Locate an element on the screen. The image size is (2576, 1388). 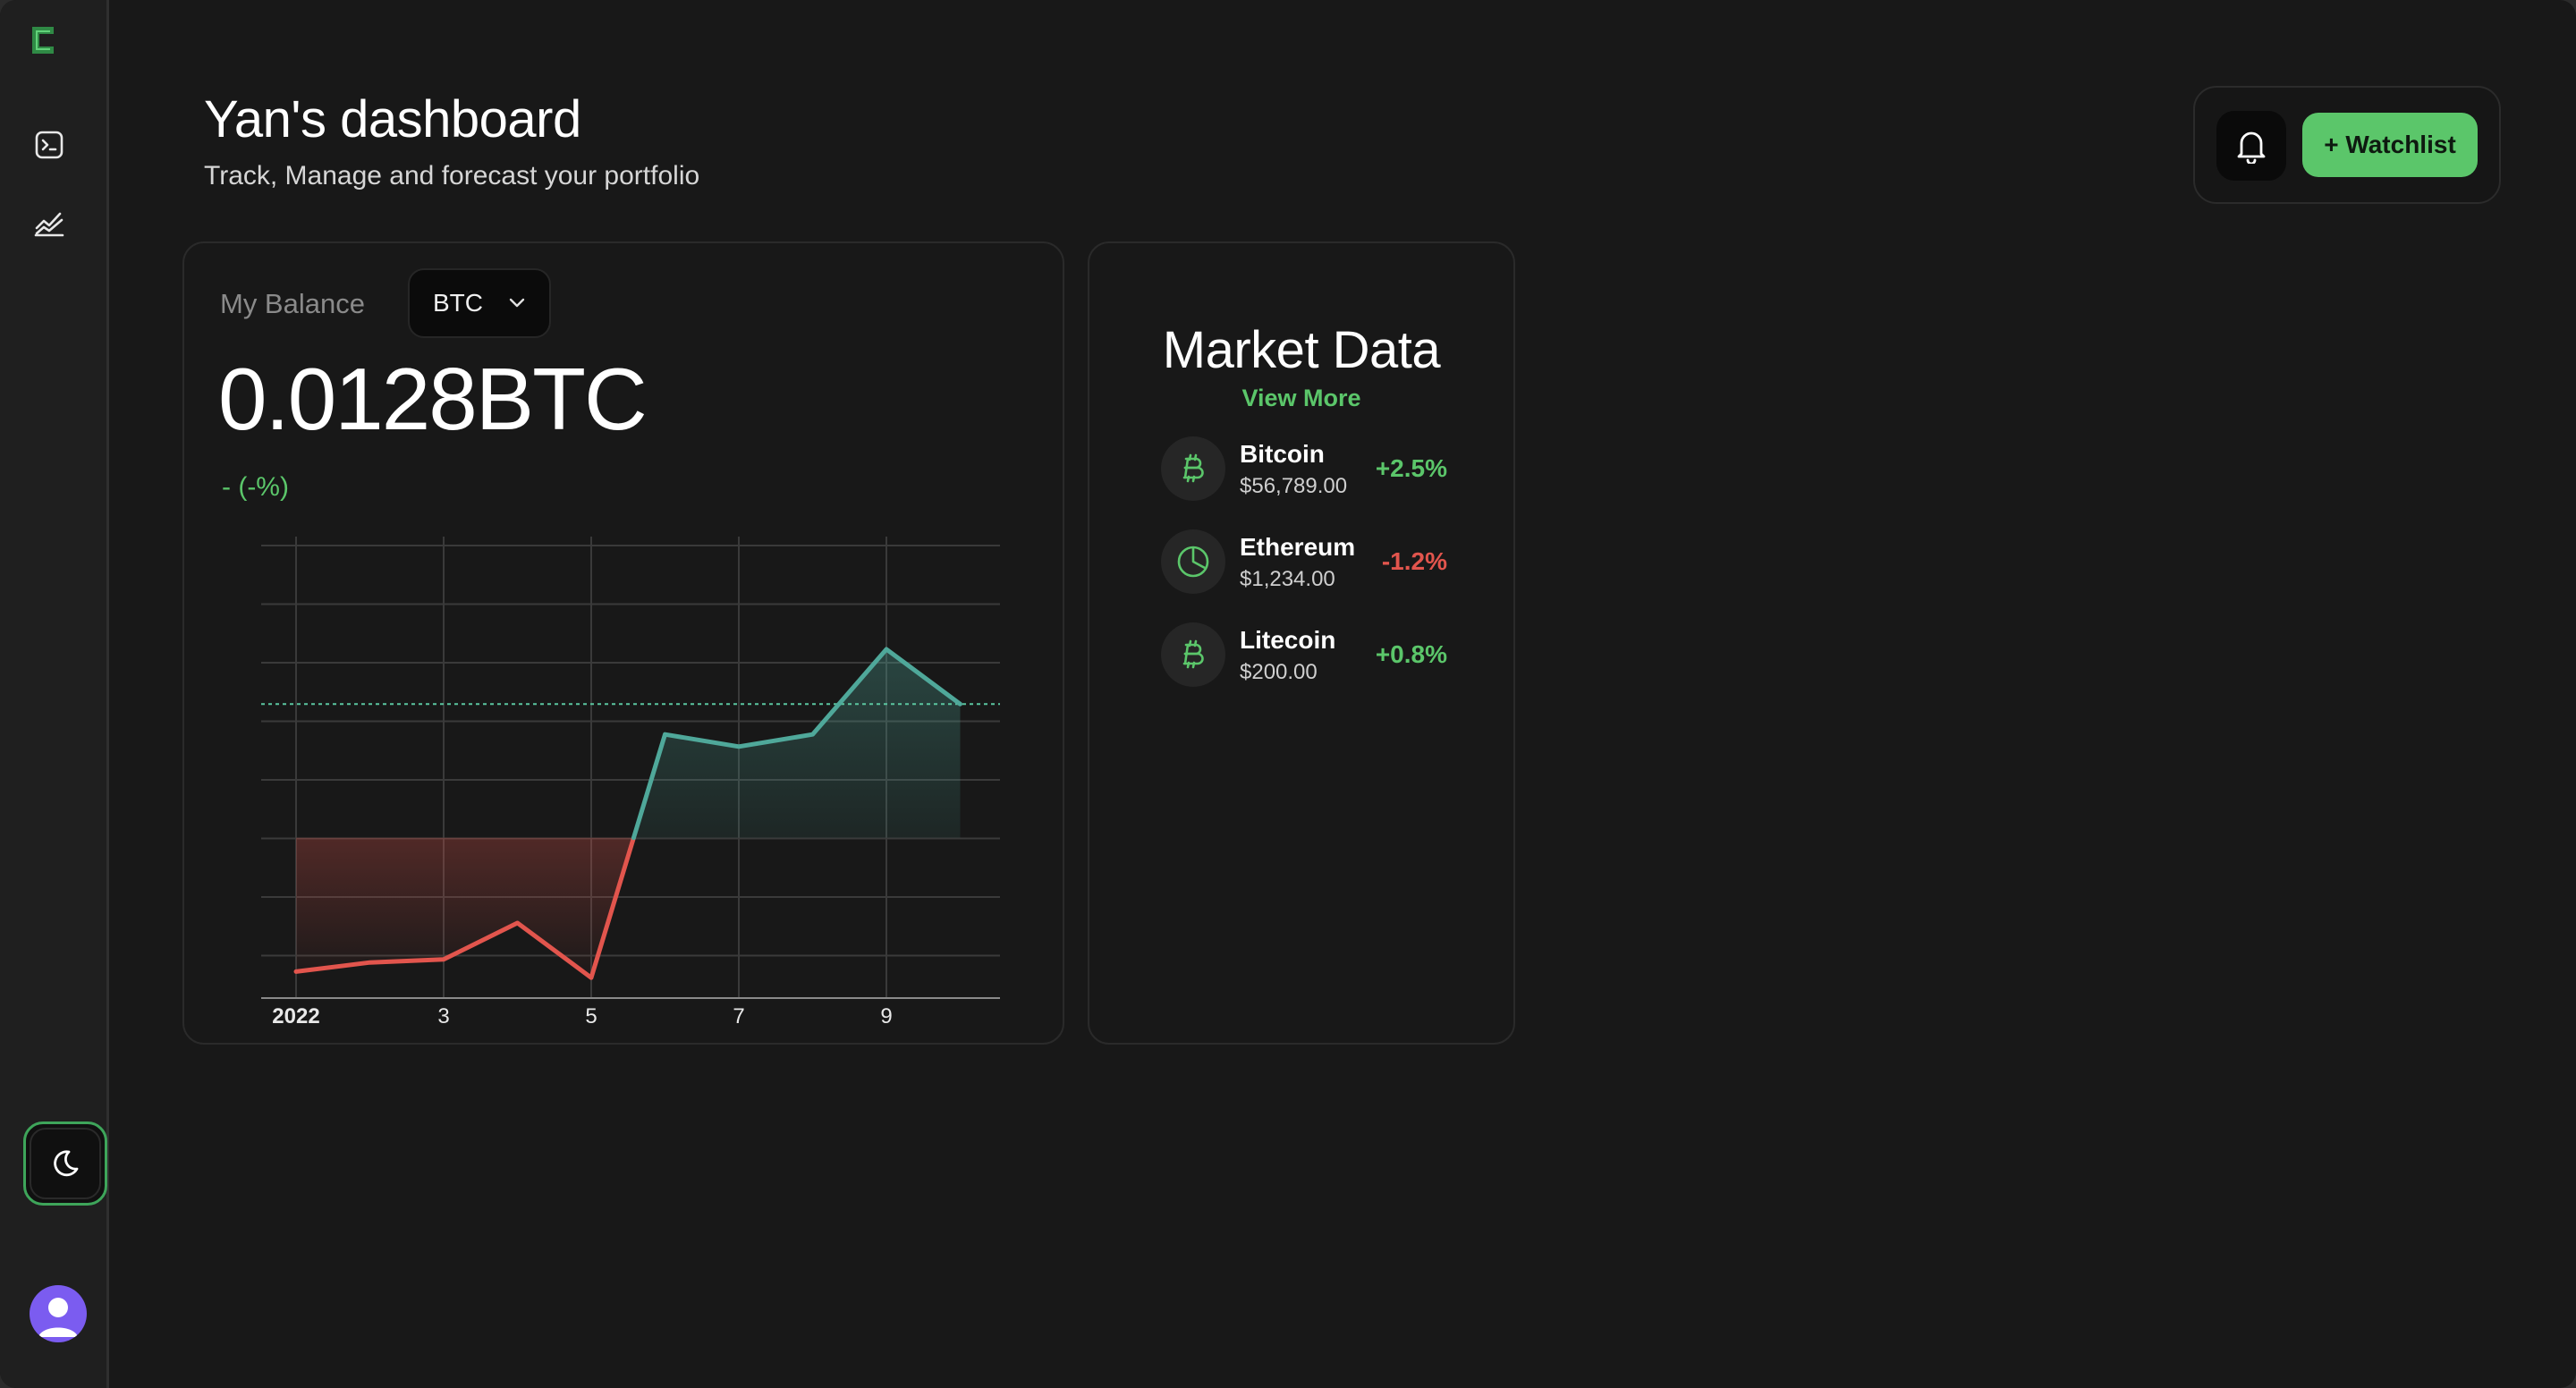
market-item-name: Bitcoin is located at coordinates (1282, 454).